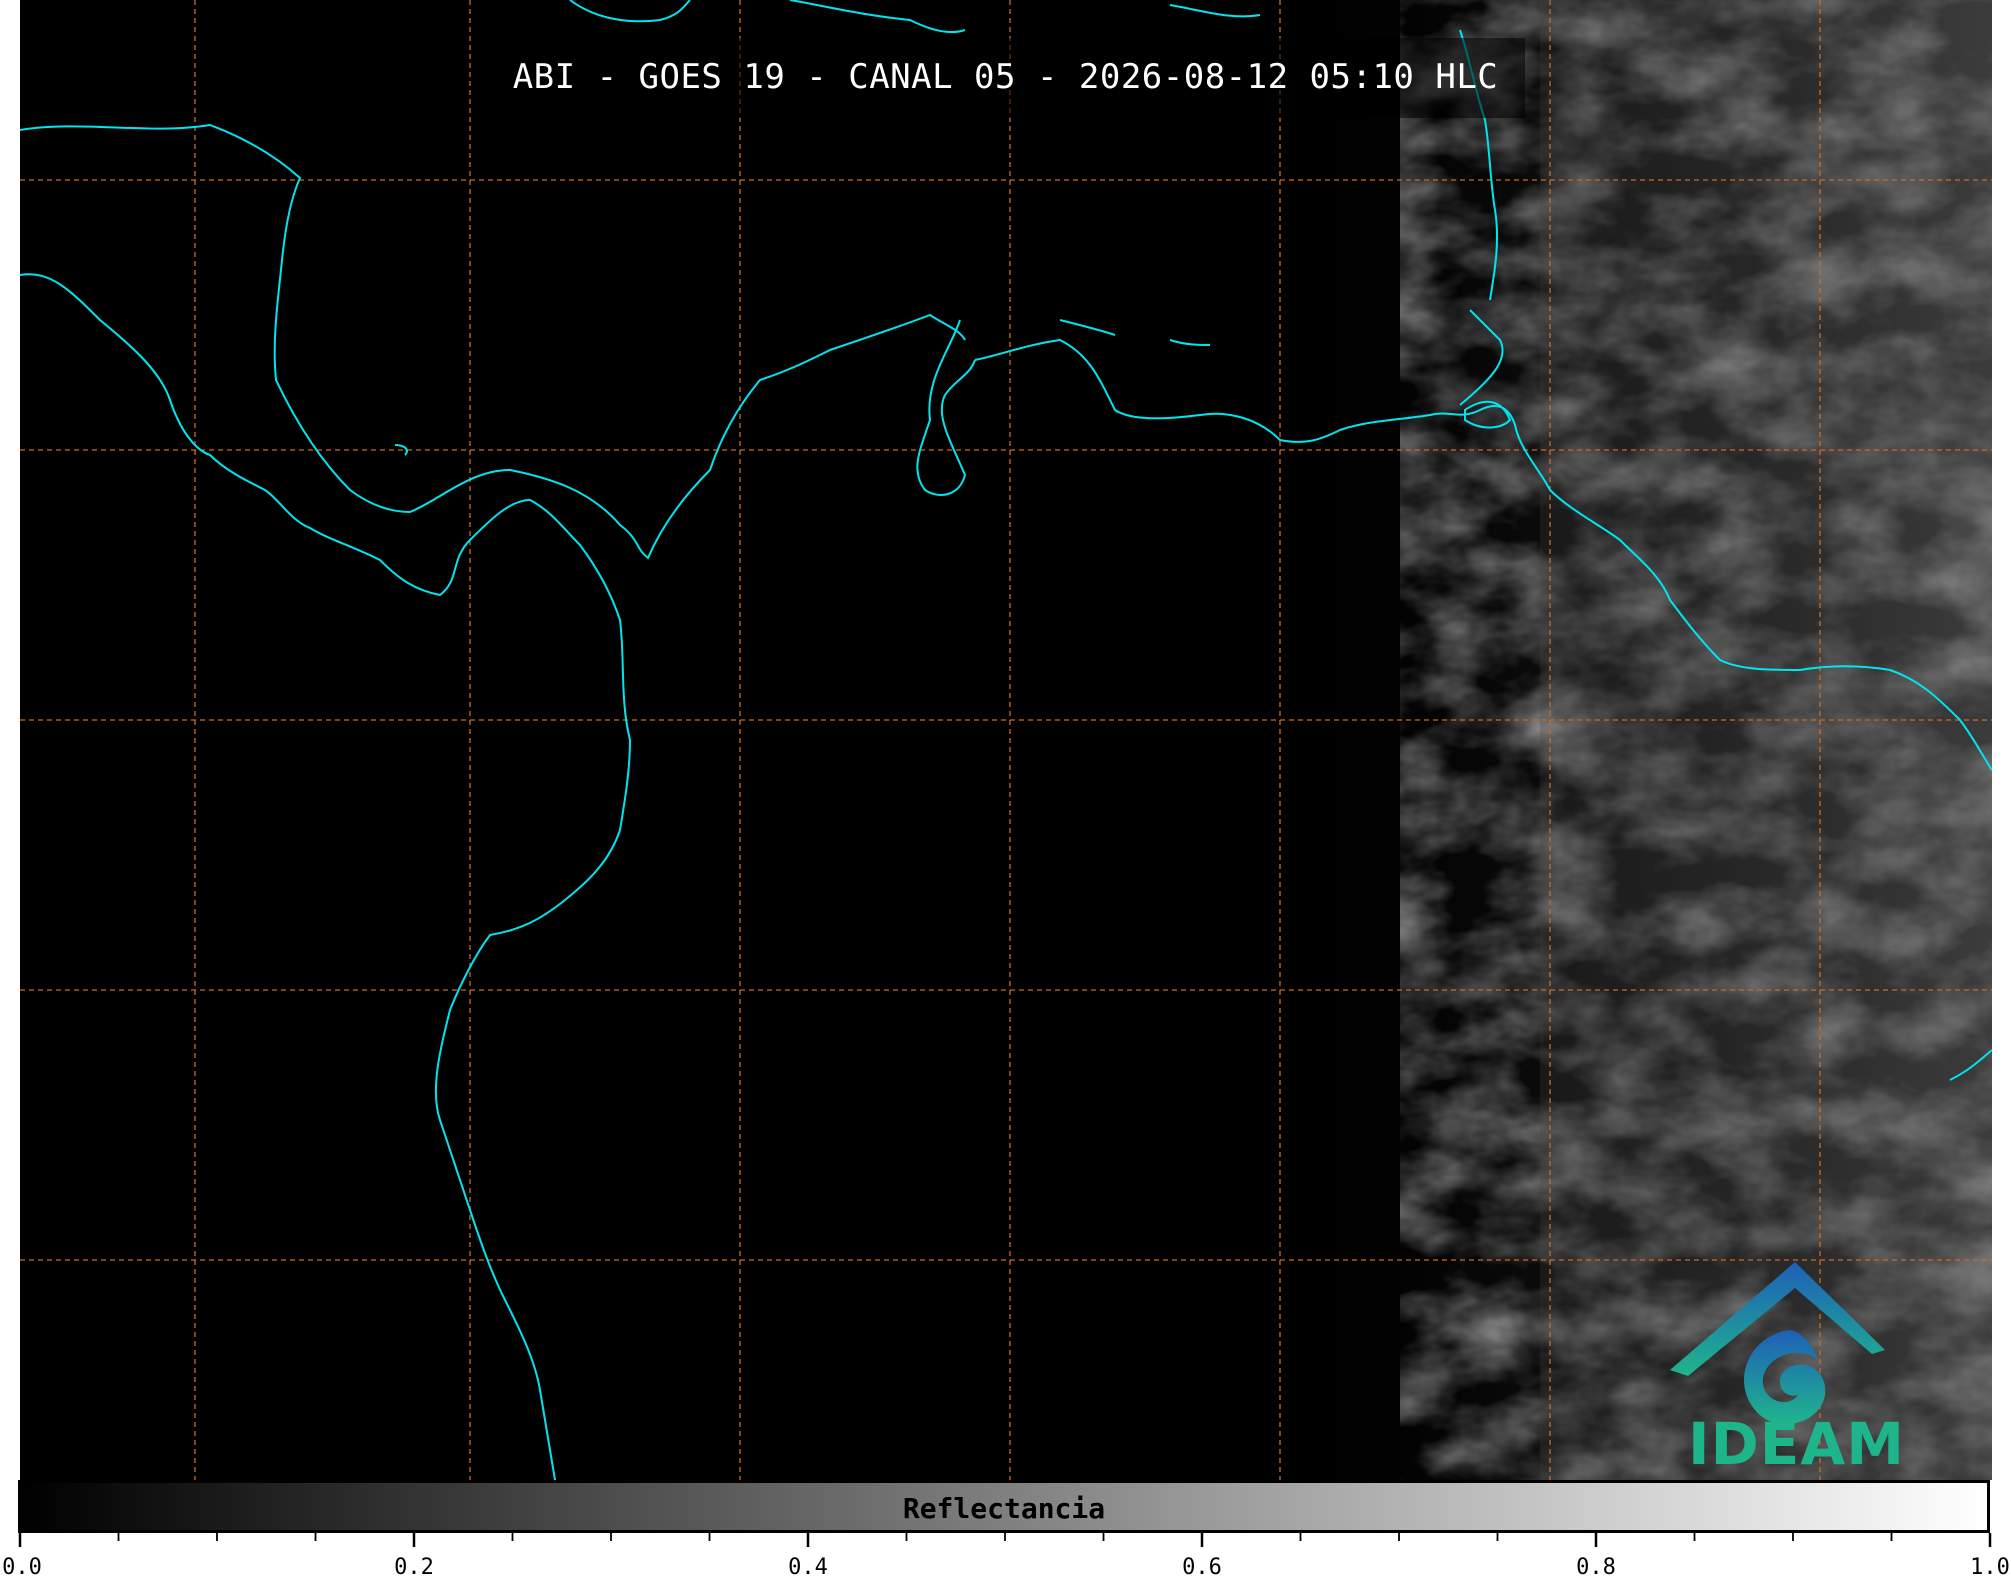 This screenshot has width=2011, height=1580. I want to click on coastline-guajira, so click(946, 407).